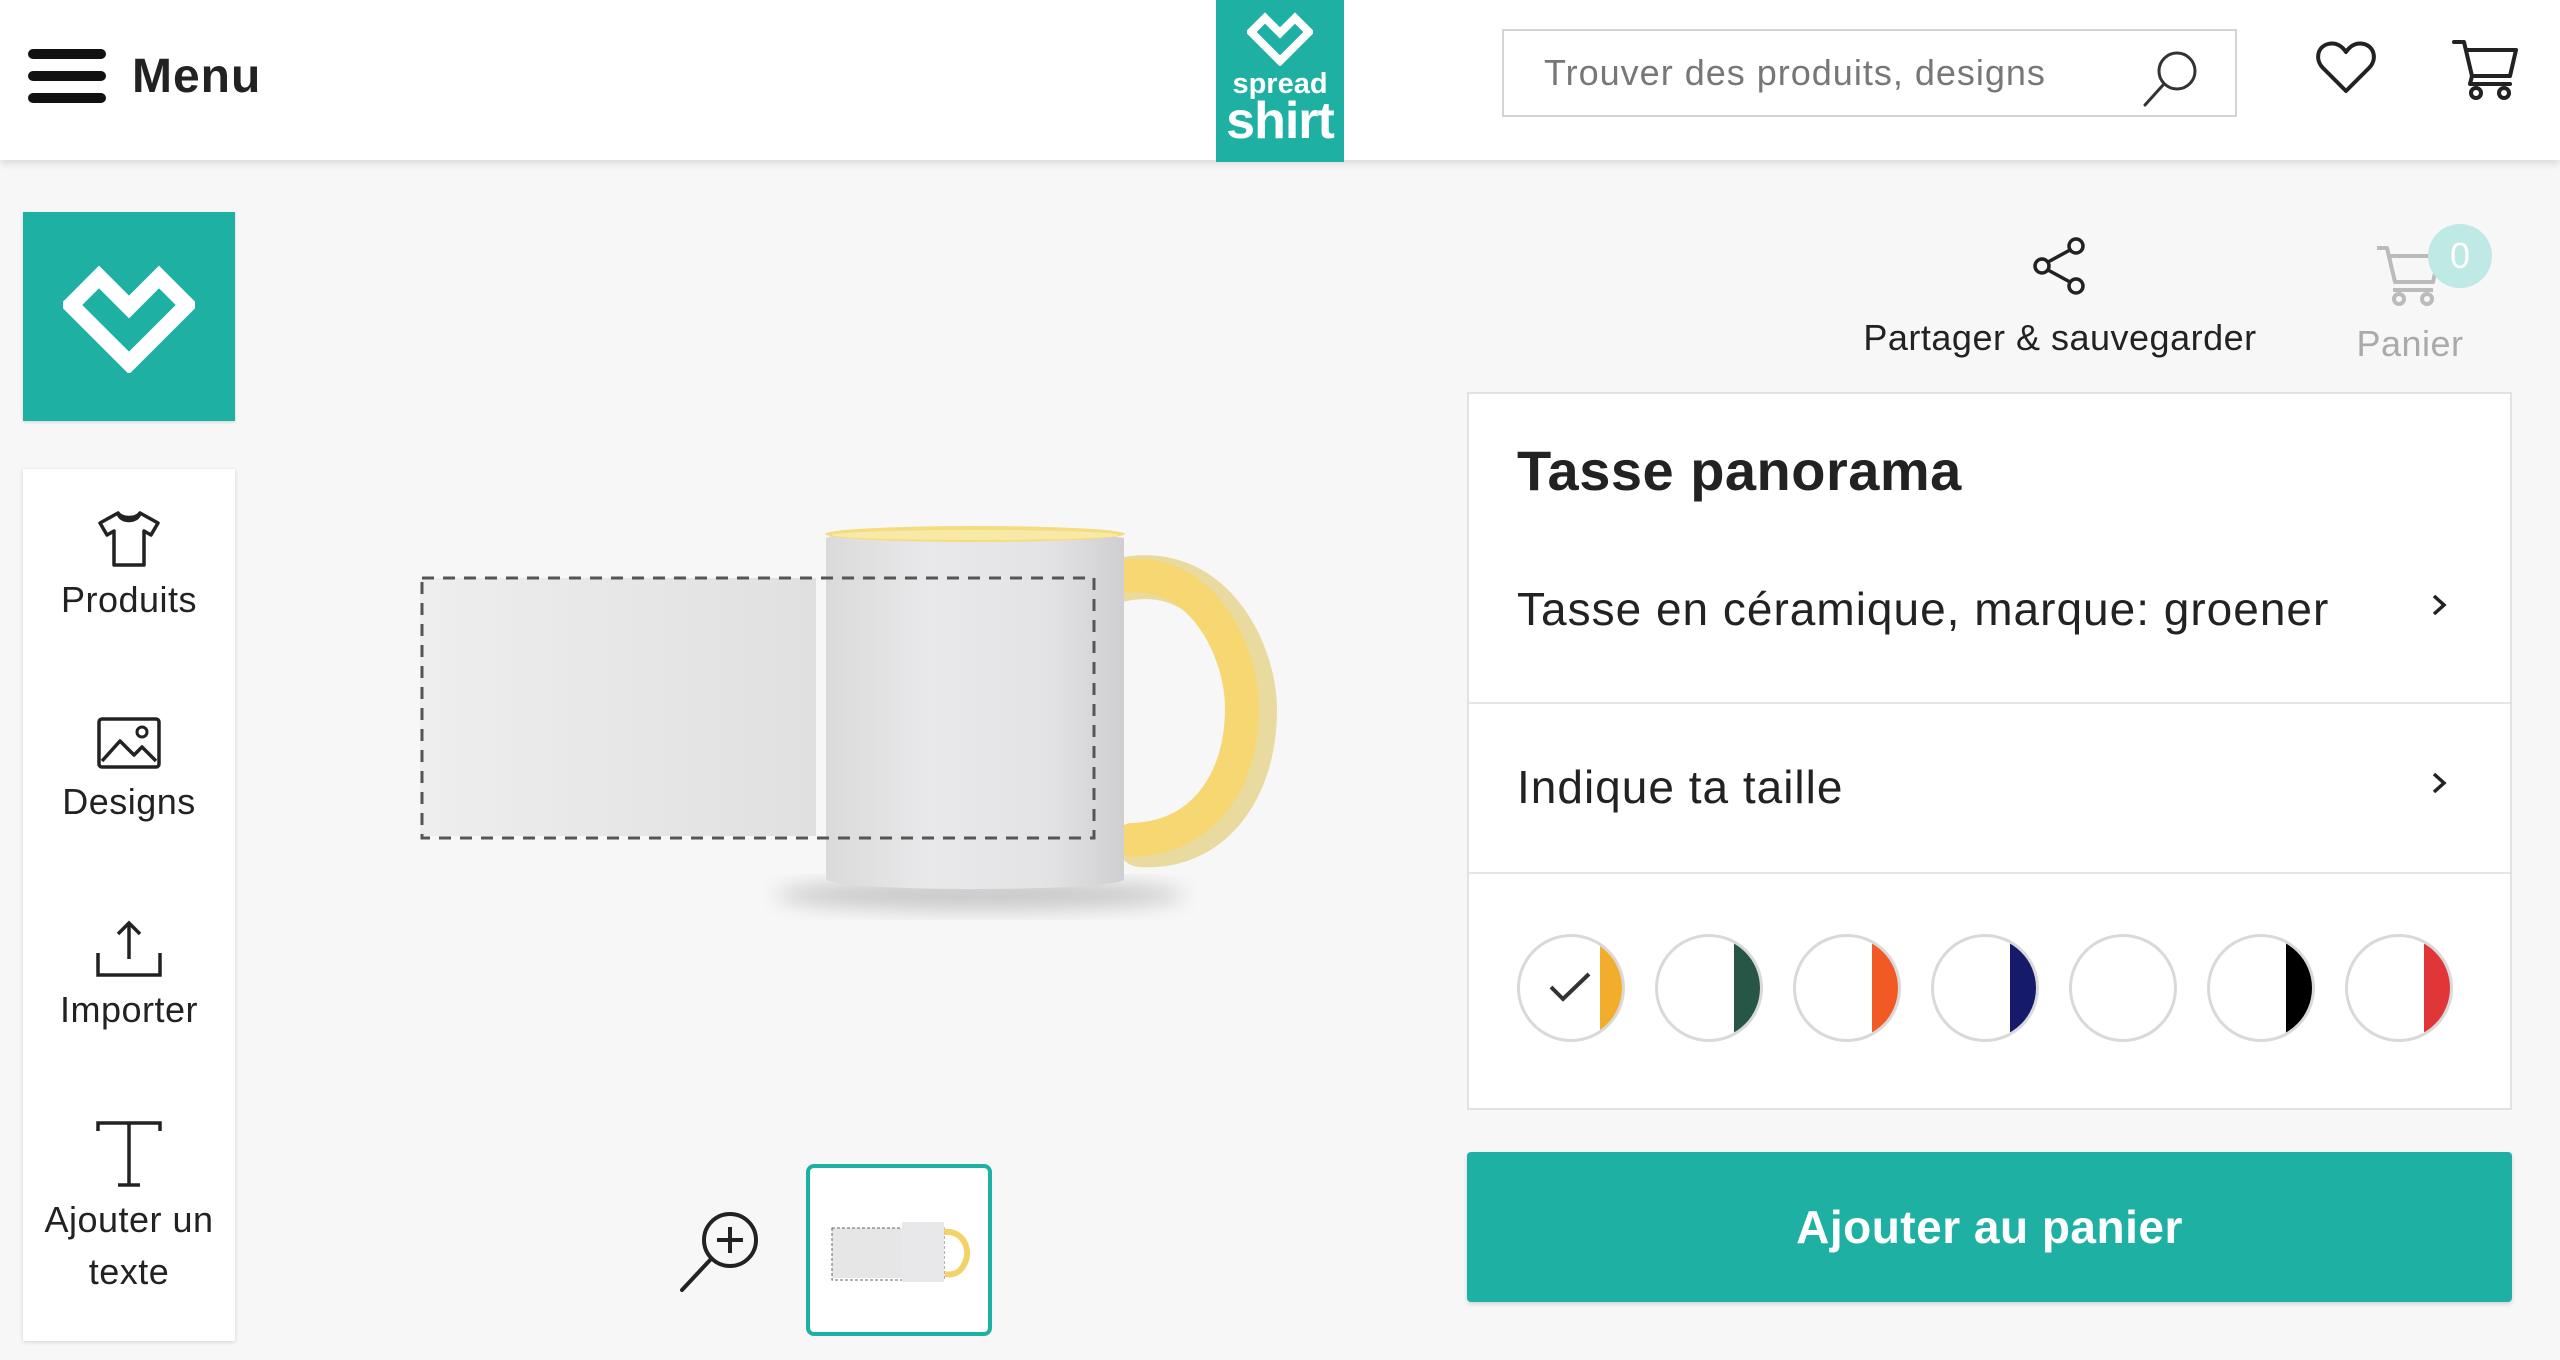 This screenshot has width=2560, height=1360. I want to click on hamburger-icon, so click(67, 76).